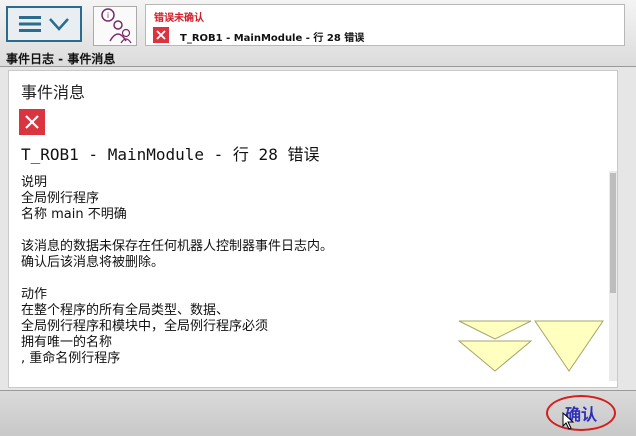  Describe the element at coordinates (170, 154) in the screenshot. I see `error-heading: T_ROB1 - MainModule - 行 28 错误` at that location.